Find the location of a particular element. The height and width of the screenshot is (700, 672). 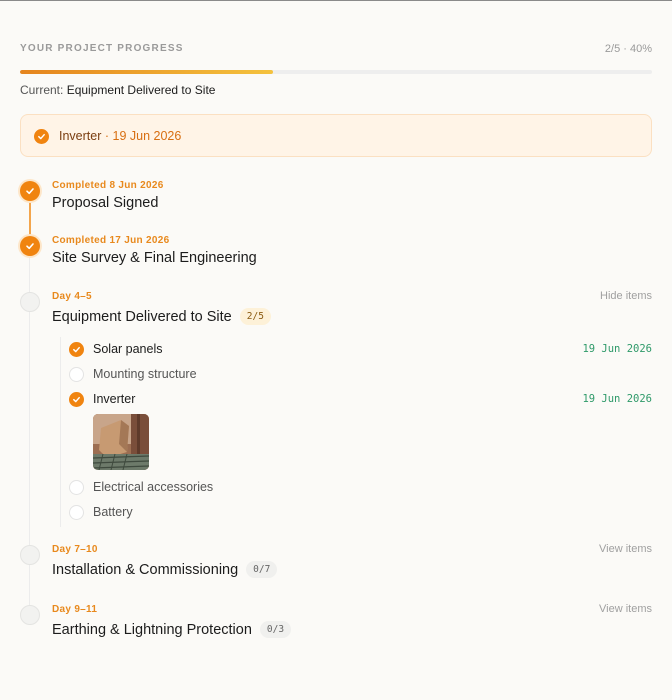

step-title: Installation & Commissioning 0/7 is located at coordinates (165, 569).